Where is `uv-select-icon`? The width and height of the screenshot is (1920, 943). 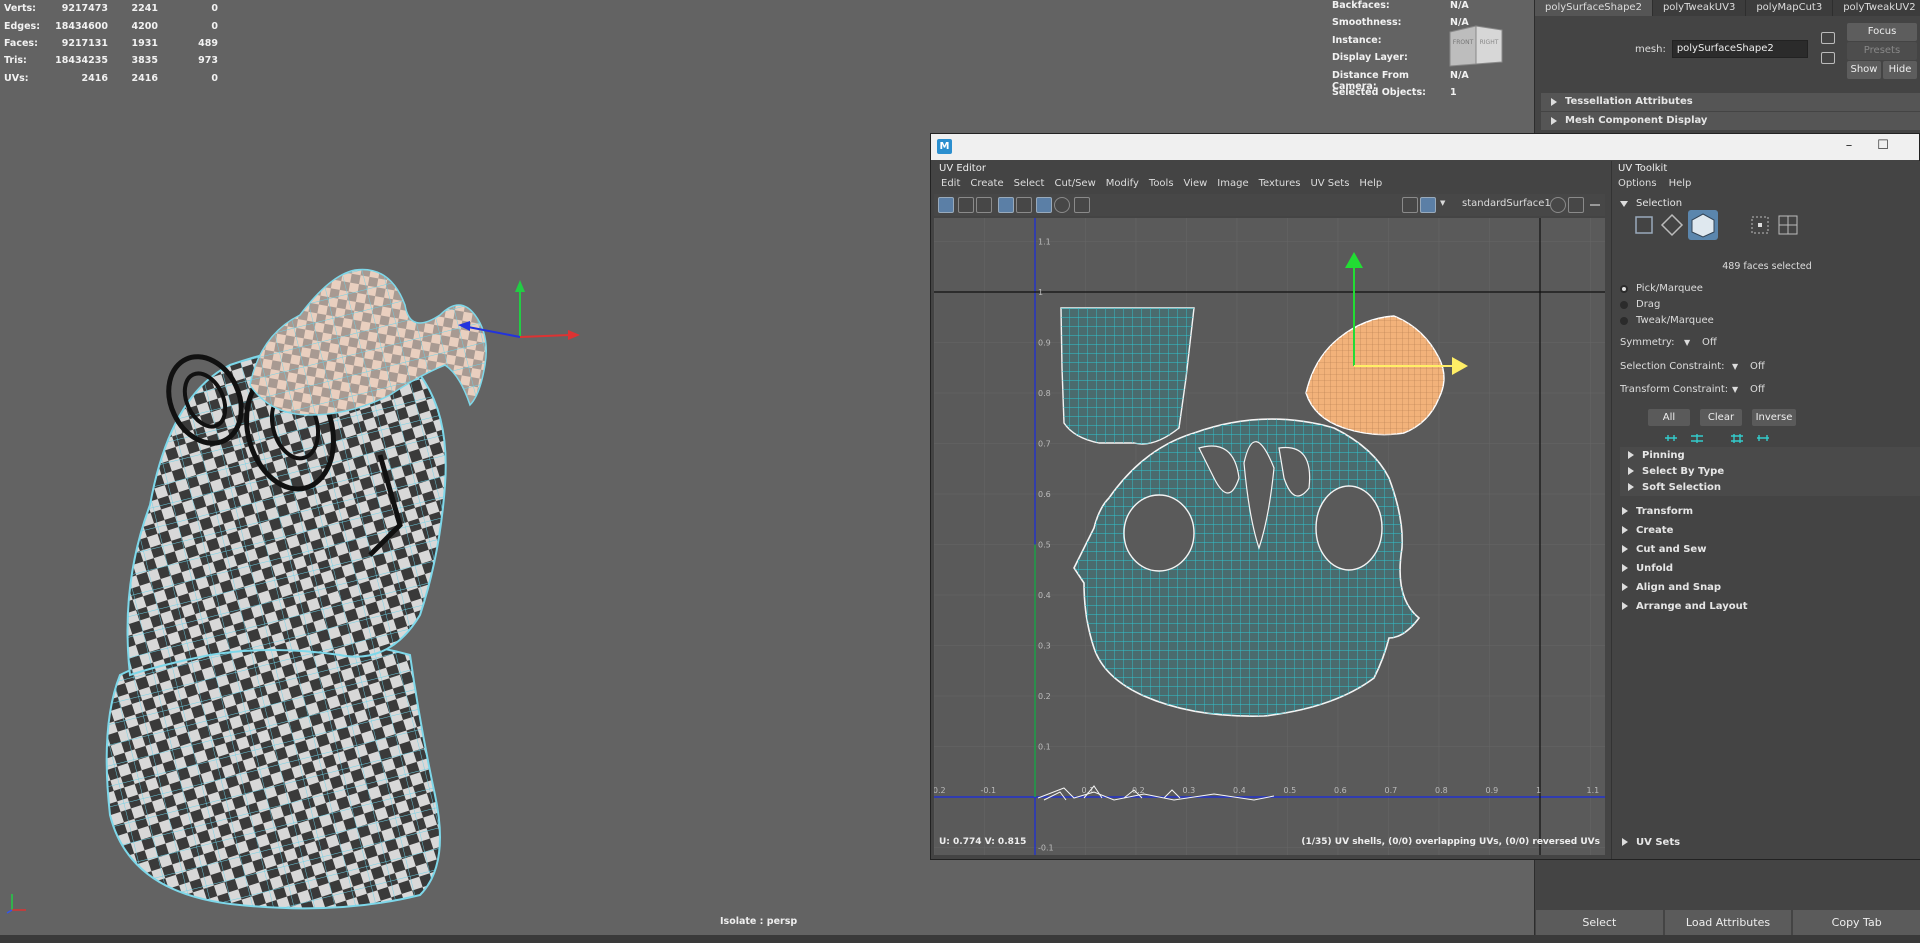 uv-select-icon is located at coordinates (1760, 225).